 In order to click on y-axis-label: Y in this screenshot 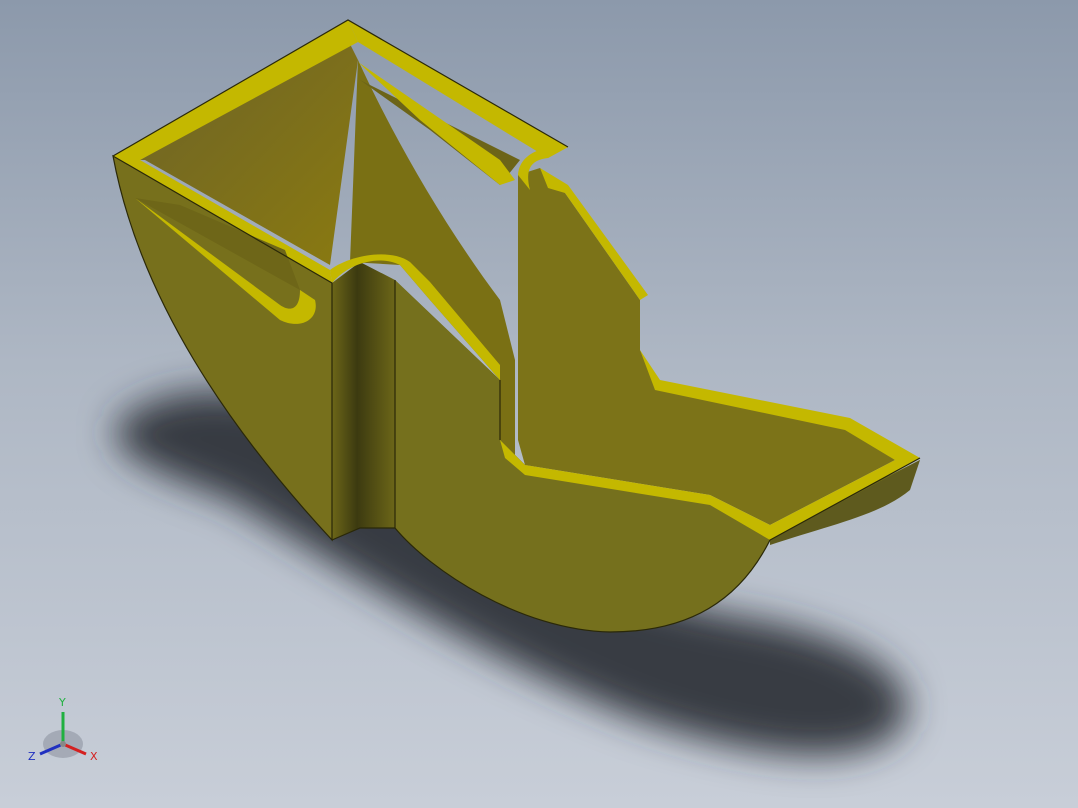, I will do `click(62, 702)`.